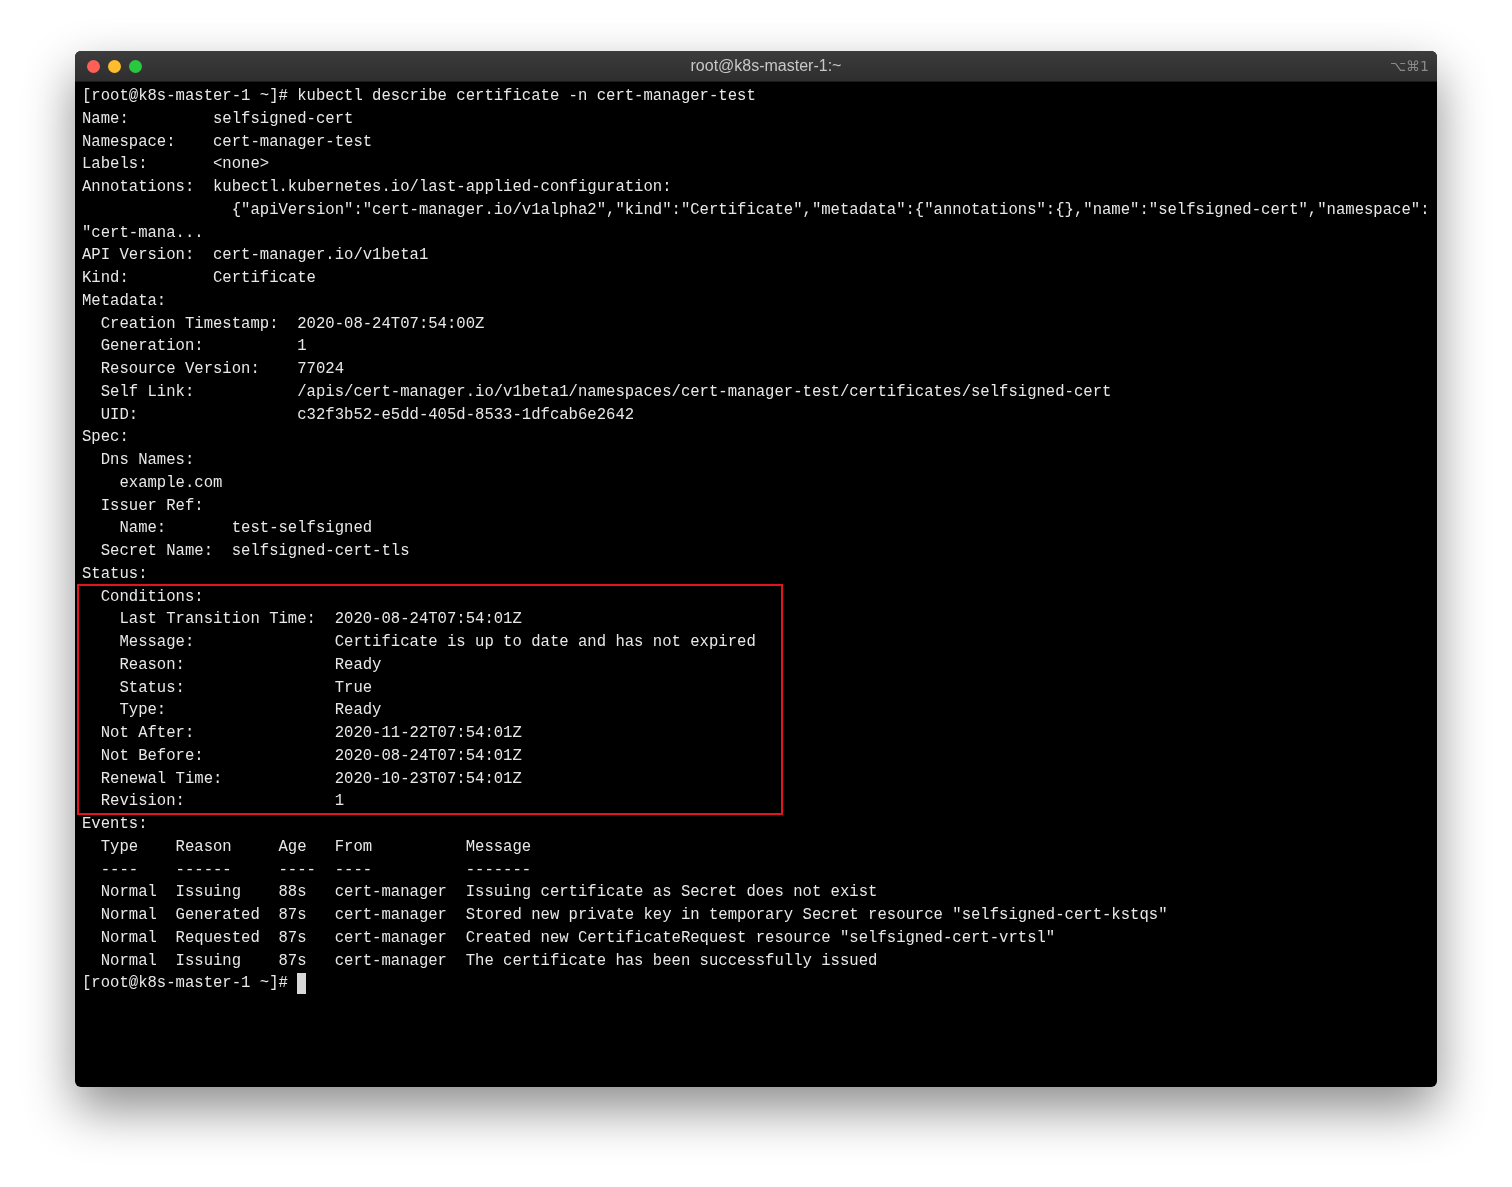 Image resolution: width=1512 pixels, height=1187 pixels. I want to click on terminal-line: Dns Names:, so click(147, 460).